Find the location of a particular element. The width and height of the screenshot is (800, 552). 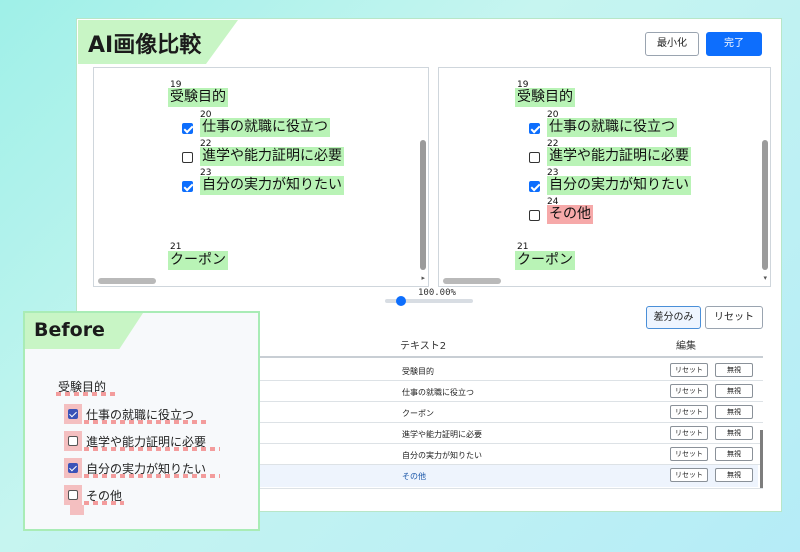

before-title: Before is located at coordinates (69, 330).